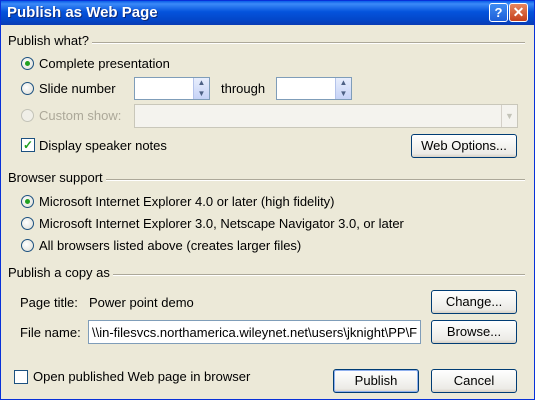  What do you see at coordinates (141, 376) in the screenshot?
I see `label-open-in-browser: Open published Web page in browser` at bounding box center [141, 376].